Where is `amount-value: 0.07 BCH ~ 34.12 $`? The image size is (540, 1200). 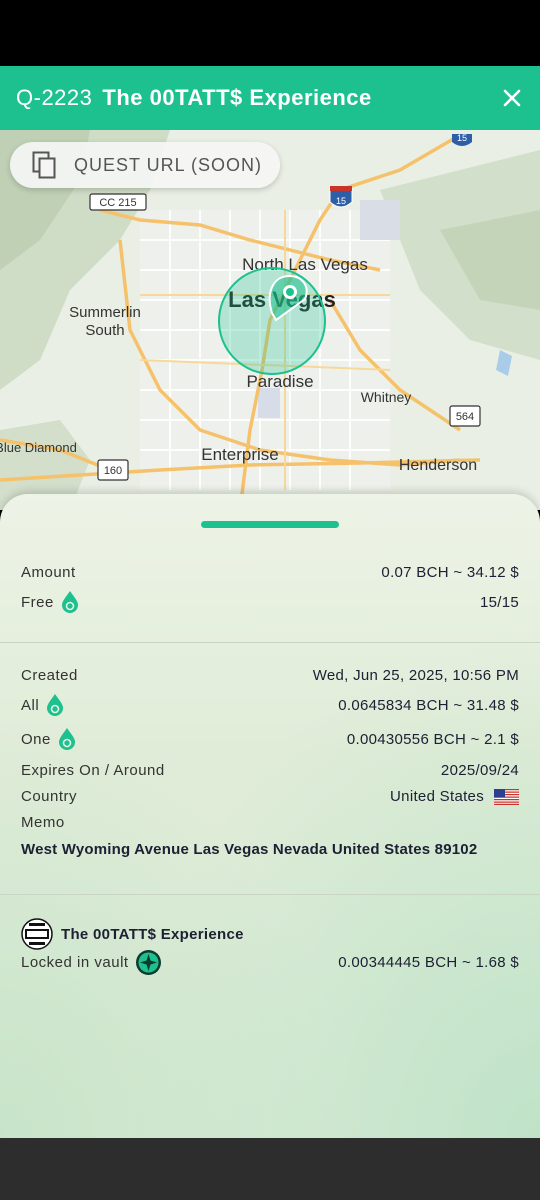 amount-value: 0.07 BCH ~ 34.12 $ is located at coordinates (450, 572).